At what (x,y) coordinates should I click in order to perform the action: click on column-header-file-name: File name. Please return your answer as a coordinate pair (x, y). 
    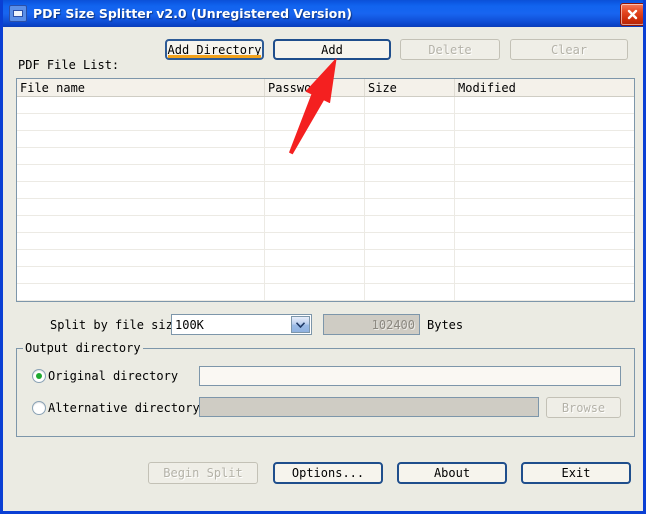
    Looking at the image, I should click on (141, 87).